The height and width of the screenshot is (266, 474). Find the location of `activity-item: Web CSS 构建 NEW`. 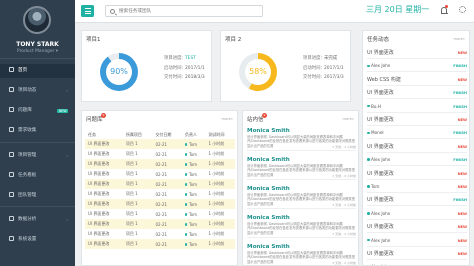

activity-item: Web CSS 构建 NEW is located at coordinates (417, 80).